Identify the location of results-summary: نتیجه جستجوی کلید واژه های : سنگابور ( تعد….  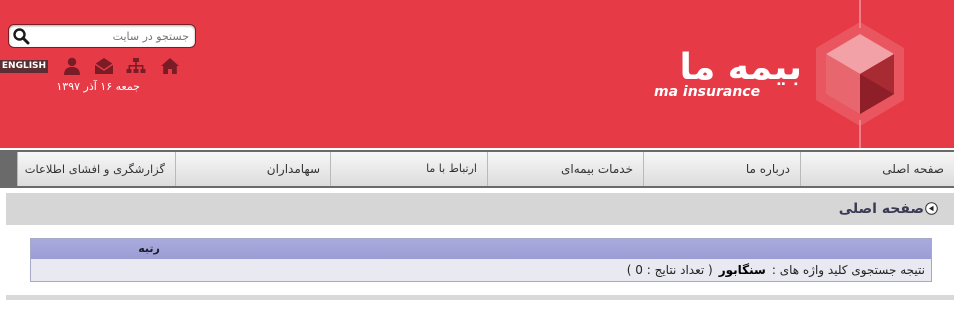
(776, 270).